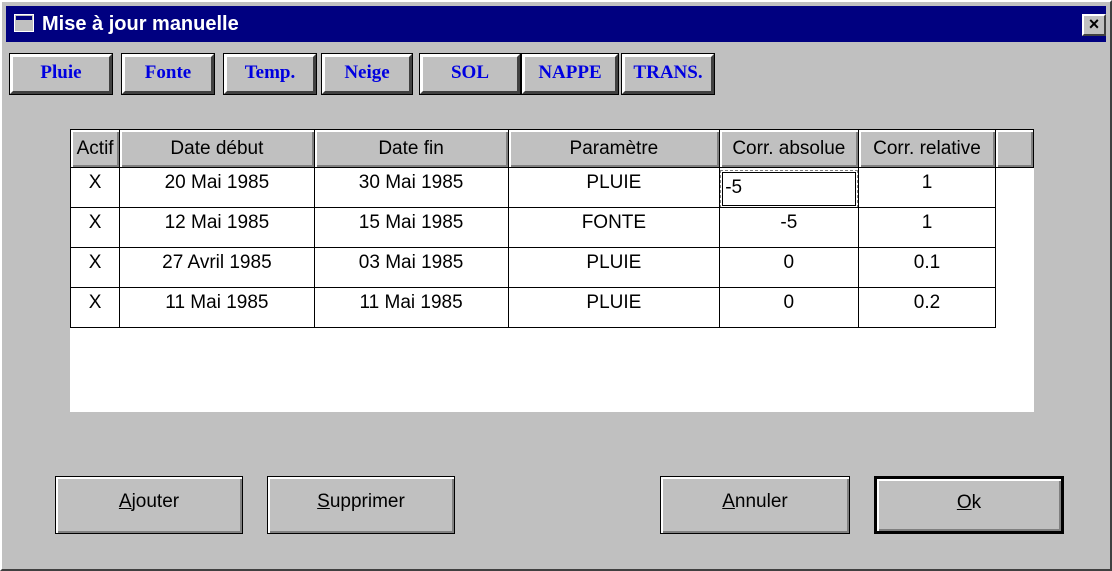  What do you see at coordinates (155, 501) in the screenshot?
I see `add-button-label: jouter` at bounding box center [155, 501].